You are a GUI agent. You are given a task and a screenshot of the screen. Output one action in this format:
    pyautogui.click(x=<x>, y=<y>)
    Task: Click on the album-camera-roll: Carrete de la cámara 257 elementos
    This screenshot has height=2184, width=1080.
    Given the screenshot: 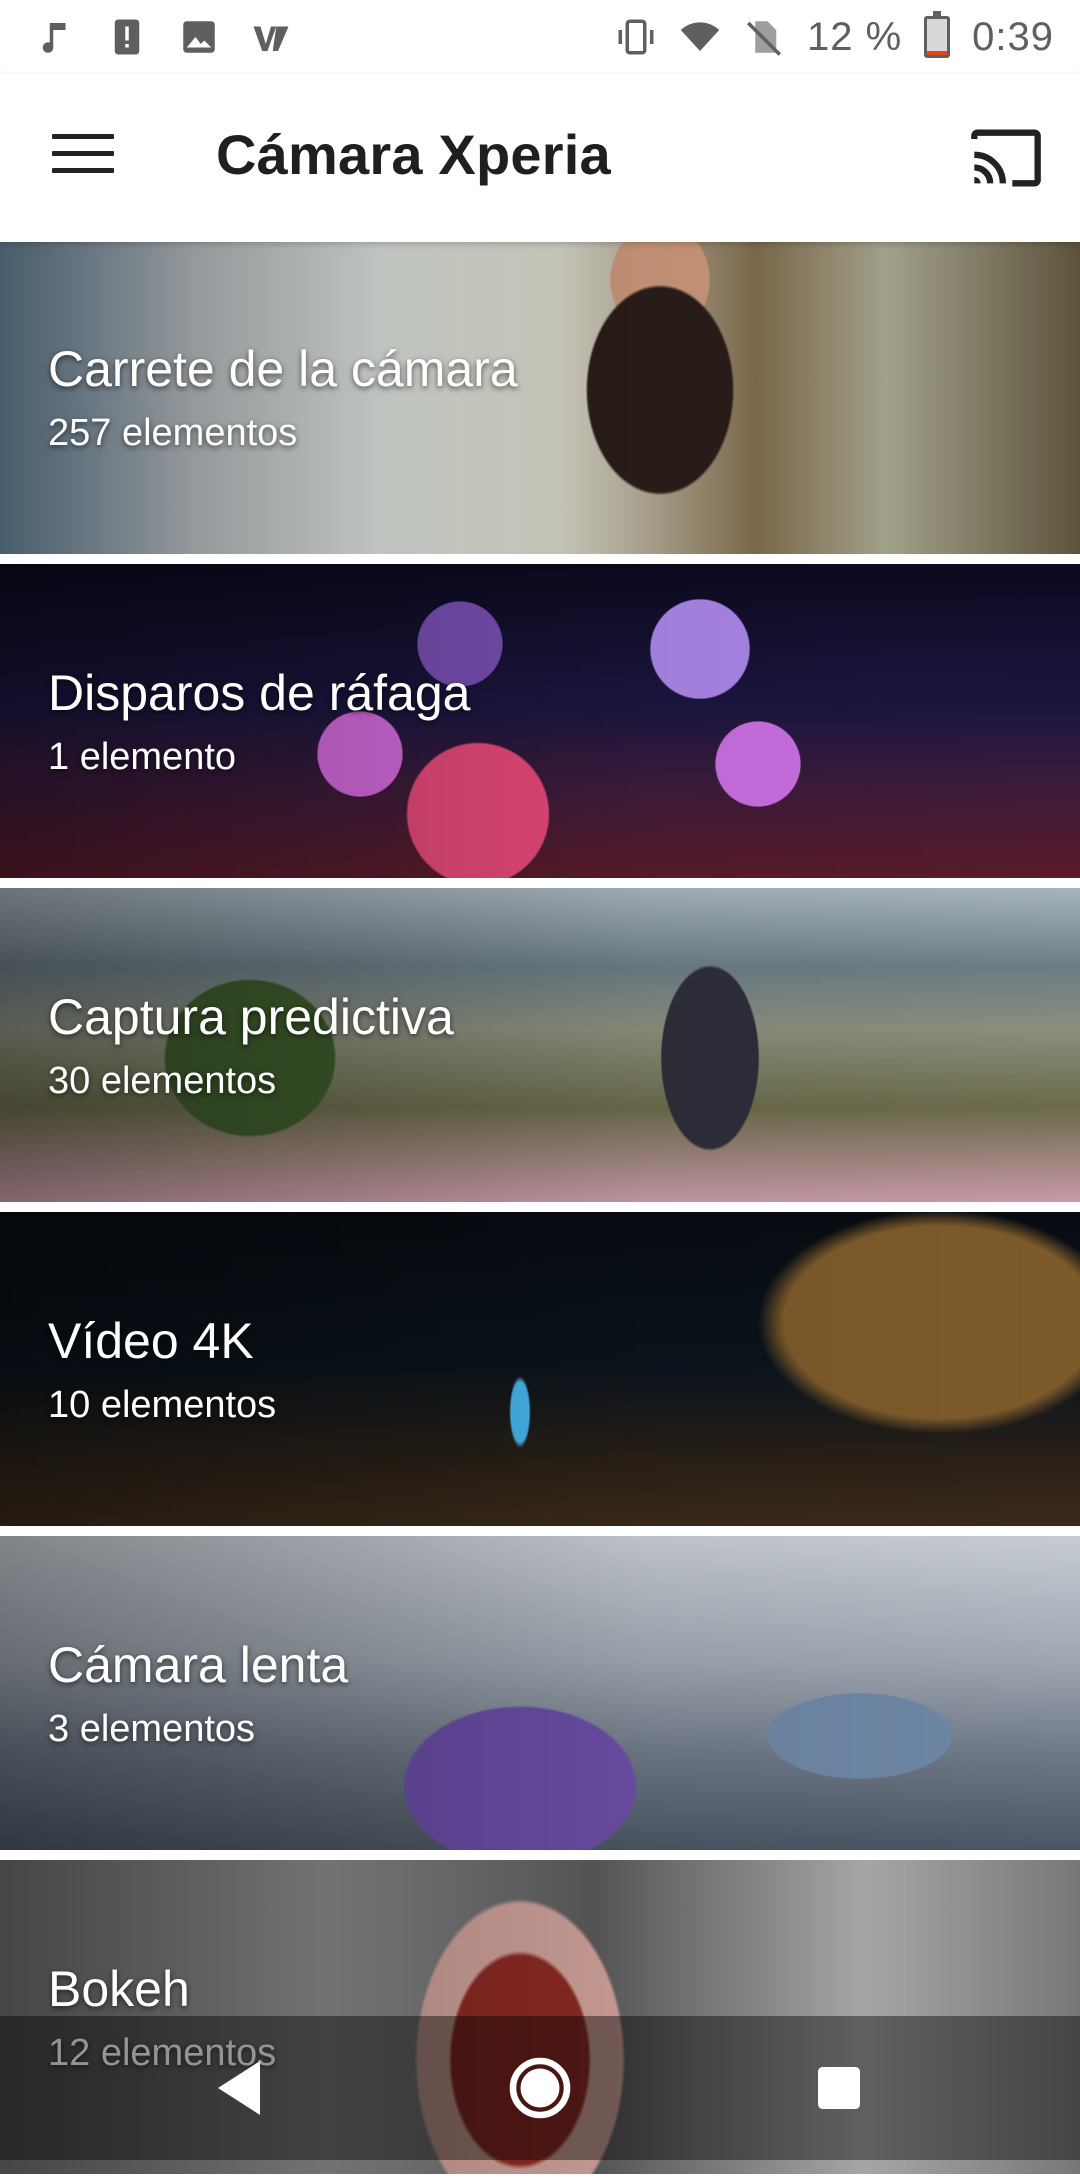 What is the action you would take?
    pyautogui.click(x=540, y=397)
    